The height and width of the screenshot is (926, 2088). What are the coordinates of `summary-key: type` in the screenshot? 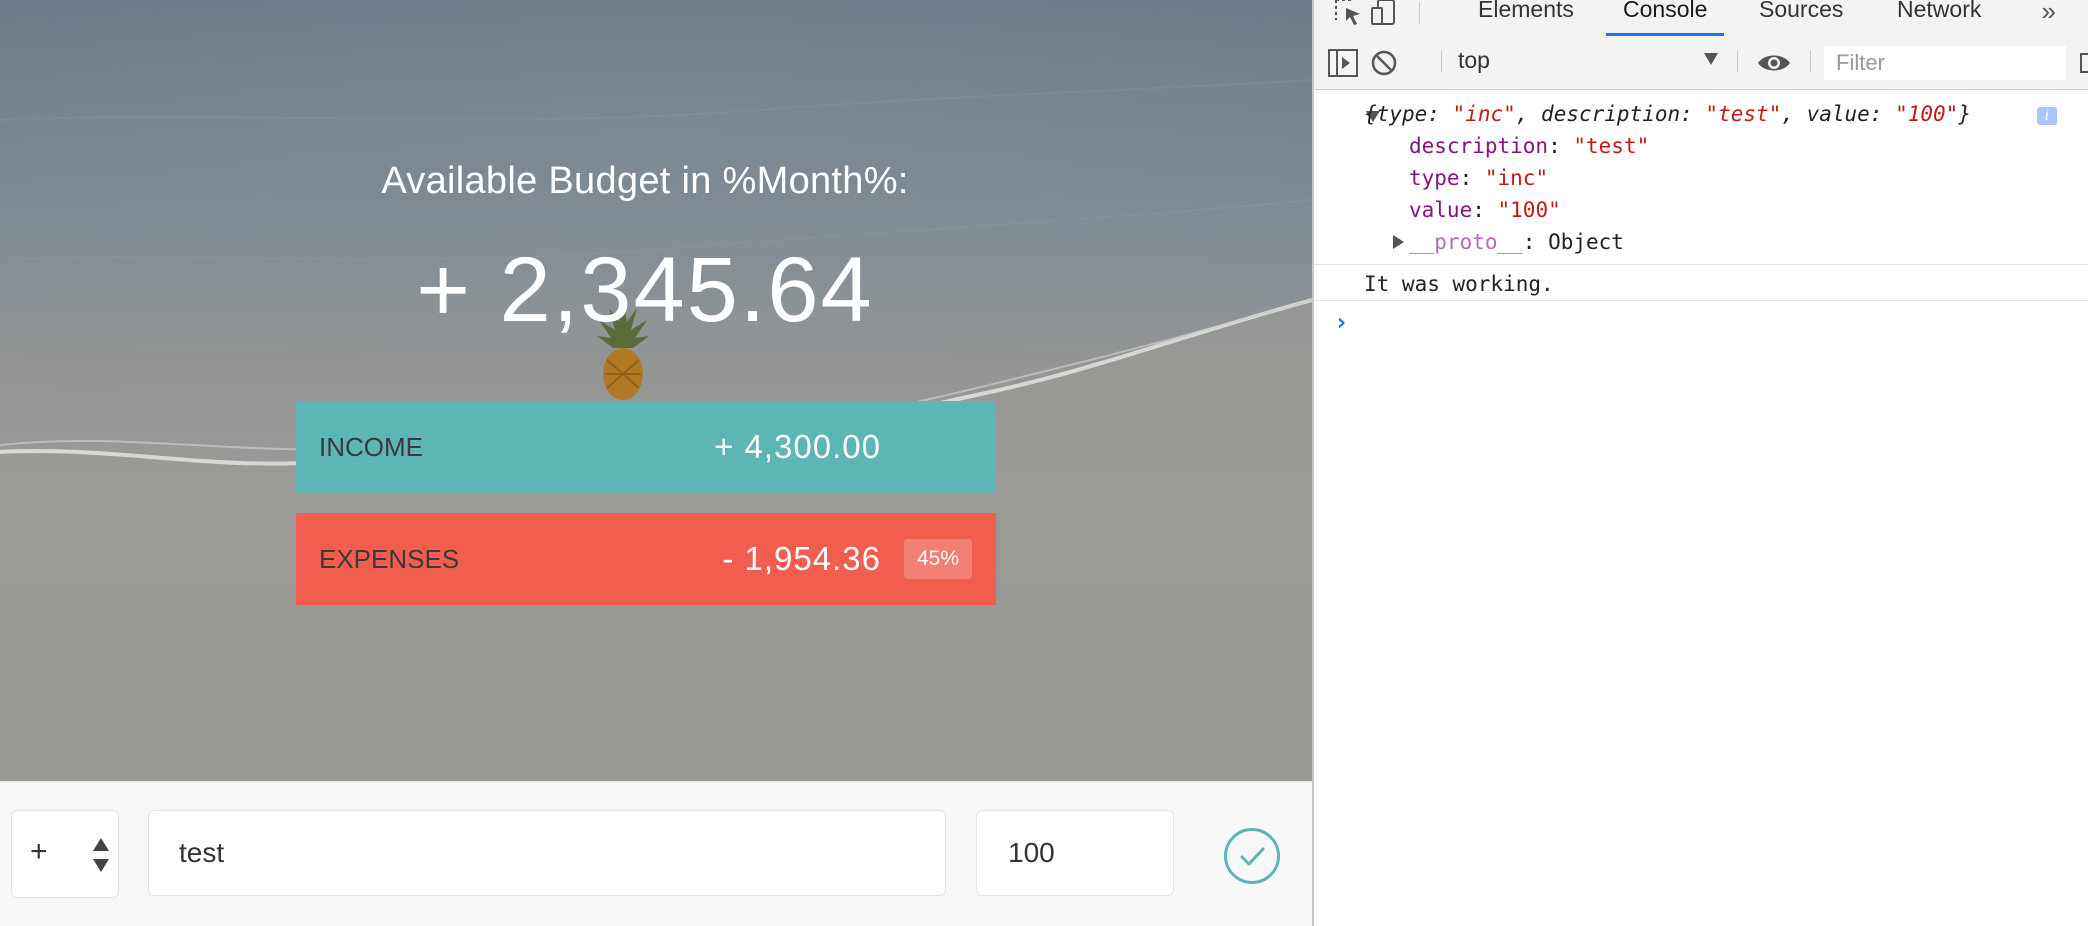 It's located at (1402, 114).